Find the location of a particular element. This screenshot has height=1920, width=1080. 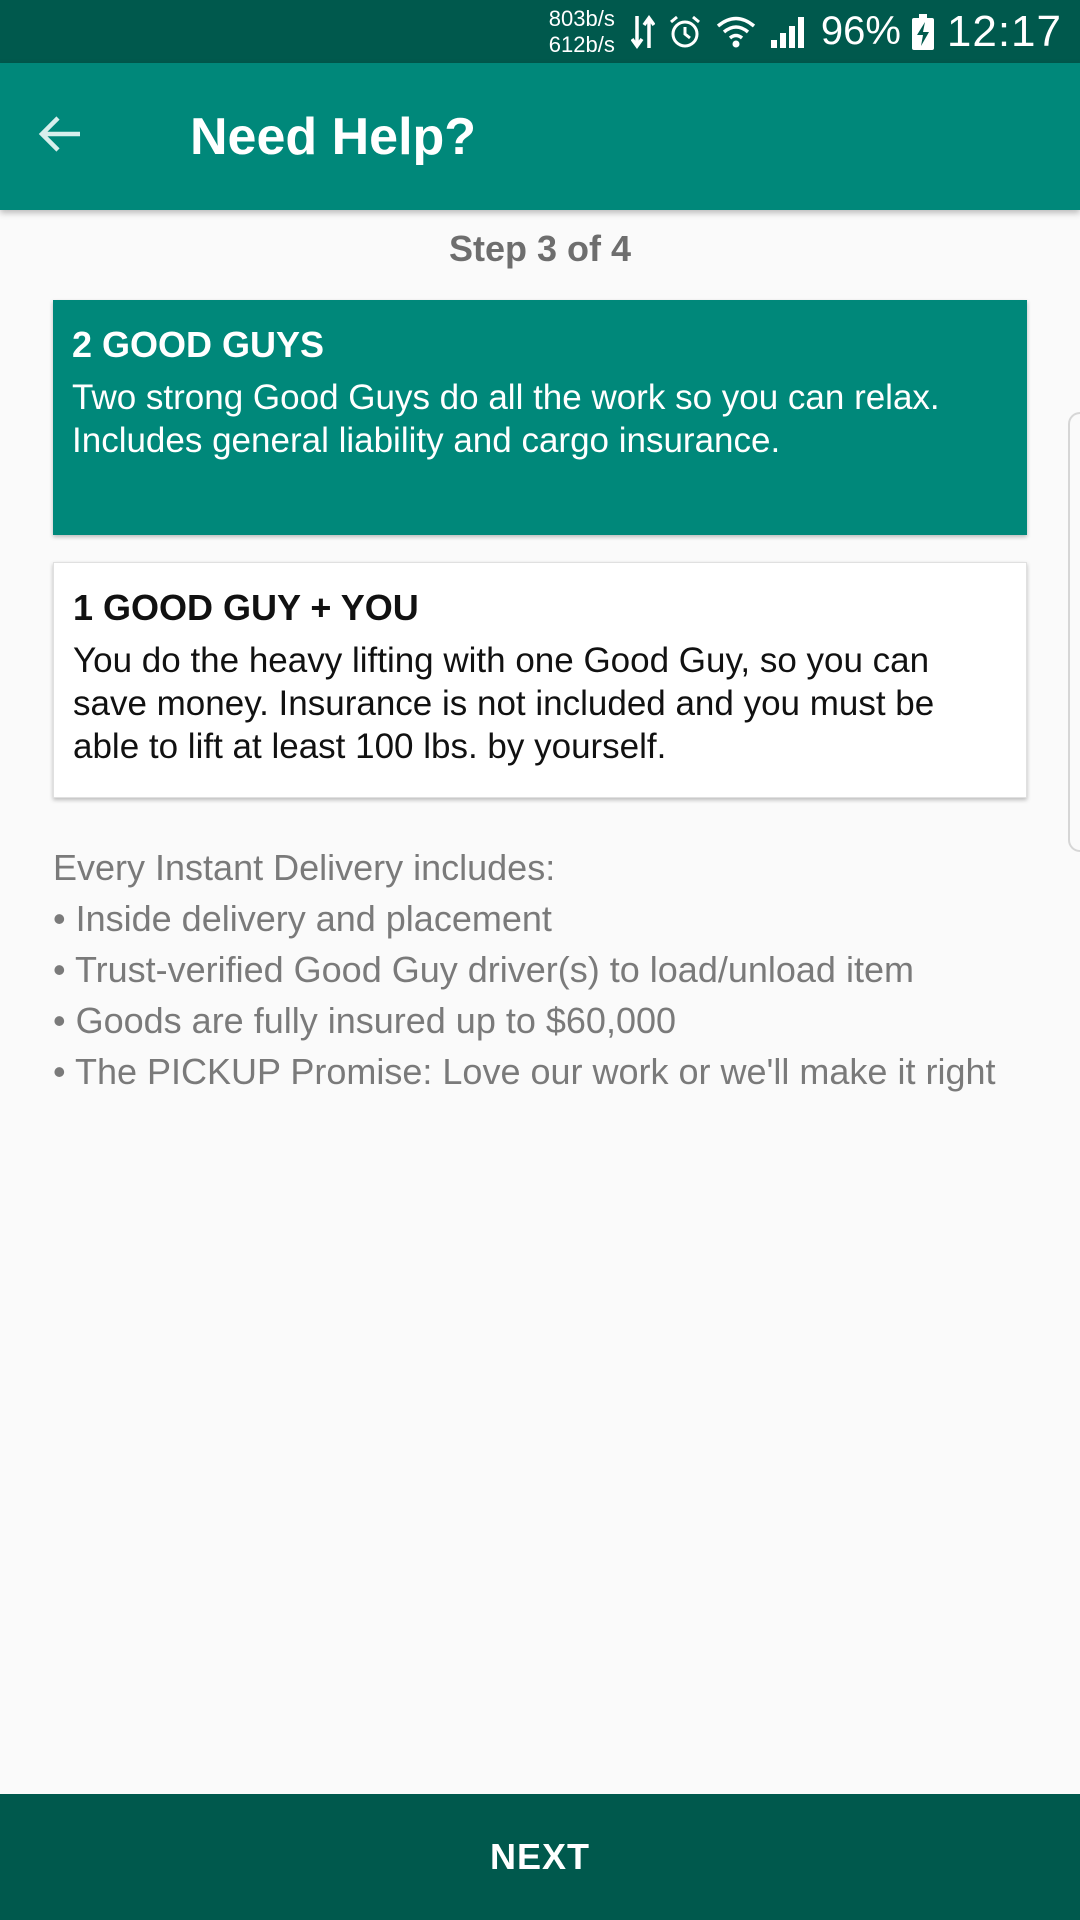

battery-percent: 96% is located at coordinates (860, 31).